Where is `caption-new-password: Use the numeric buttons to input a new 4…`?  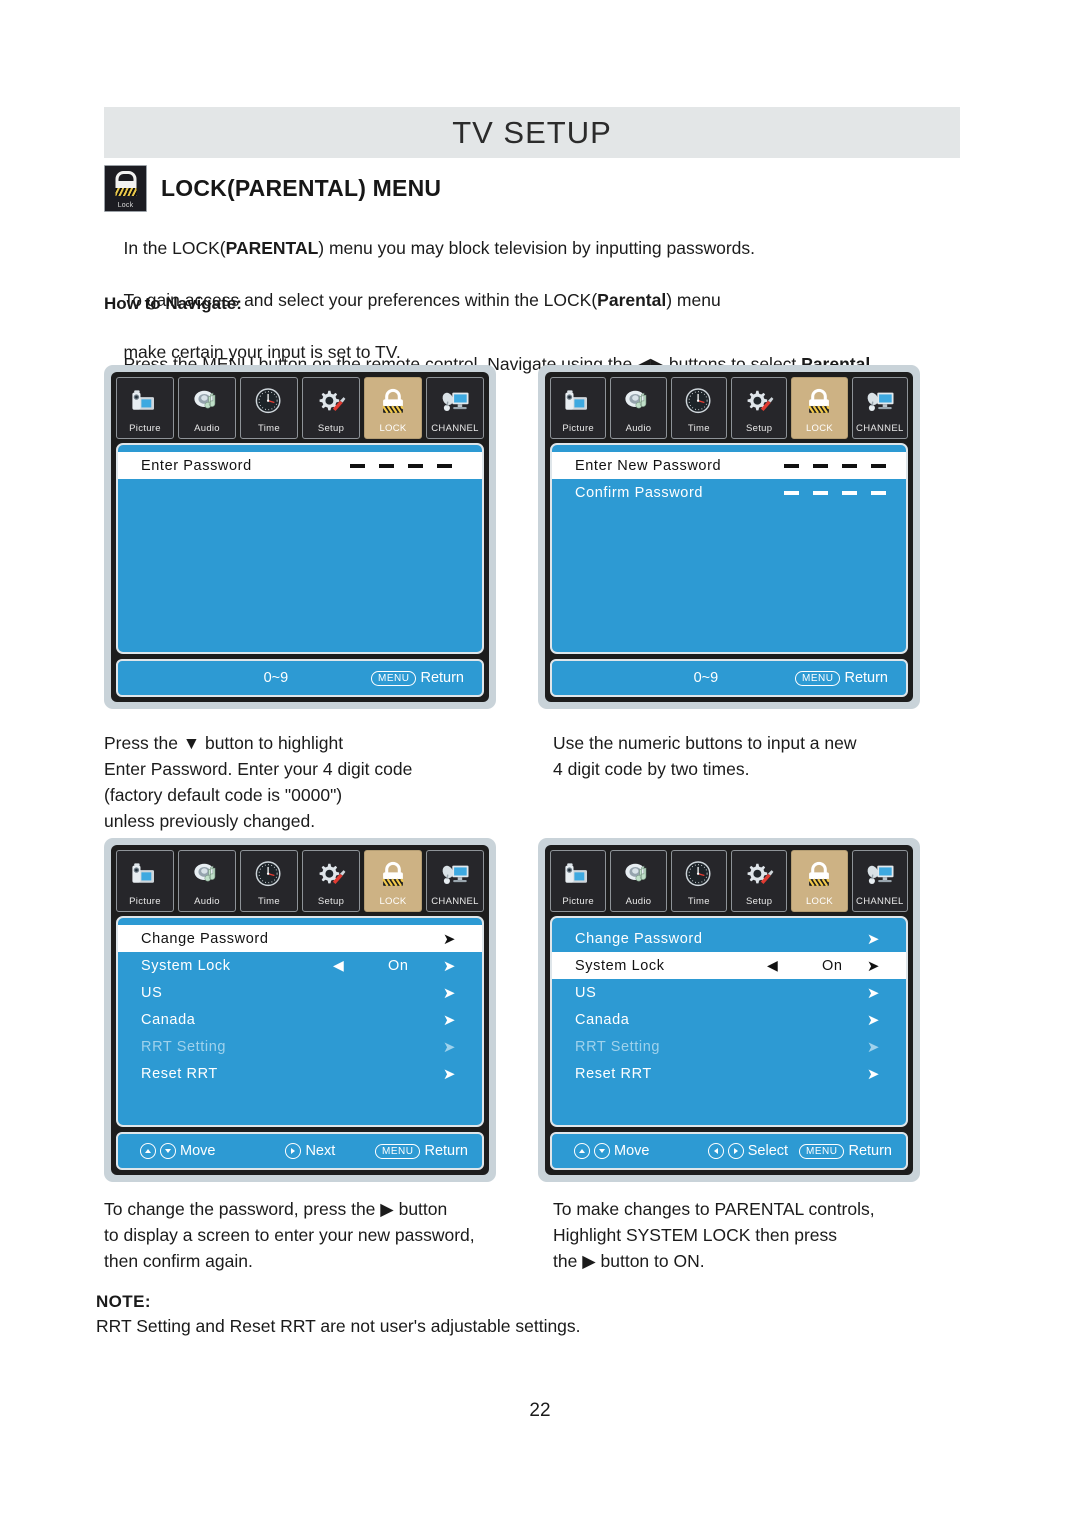
caption-new-password: Use the numeric buttons to input a new 4… is located at coordinates (705, 756).